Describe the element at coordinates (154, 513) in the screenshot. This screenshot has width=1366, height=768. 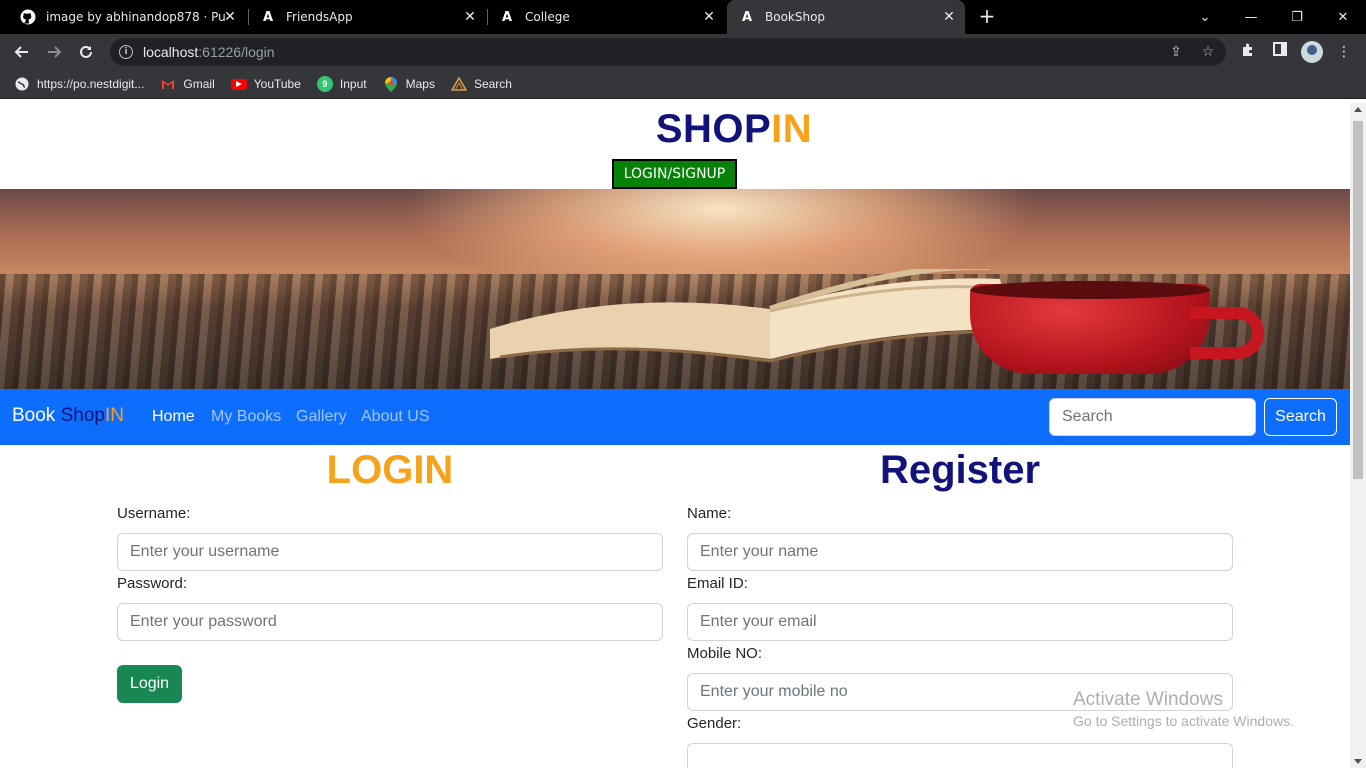
I see `username-label: Username:` at that location.